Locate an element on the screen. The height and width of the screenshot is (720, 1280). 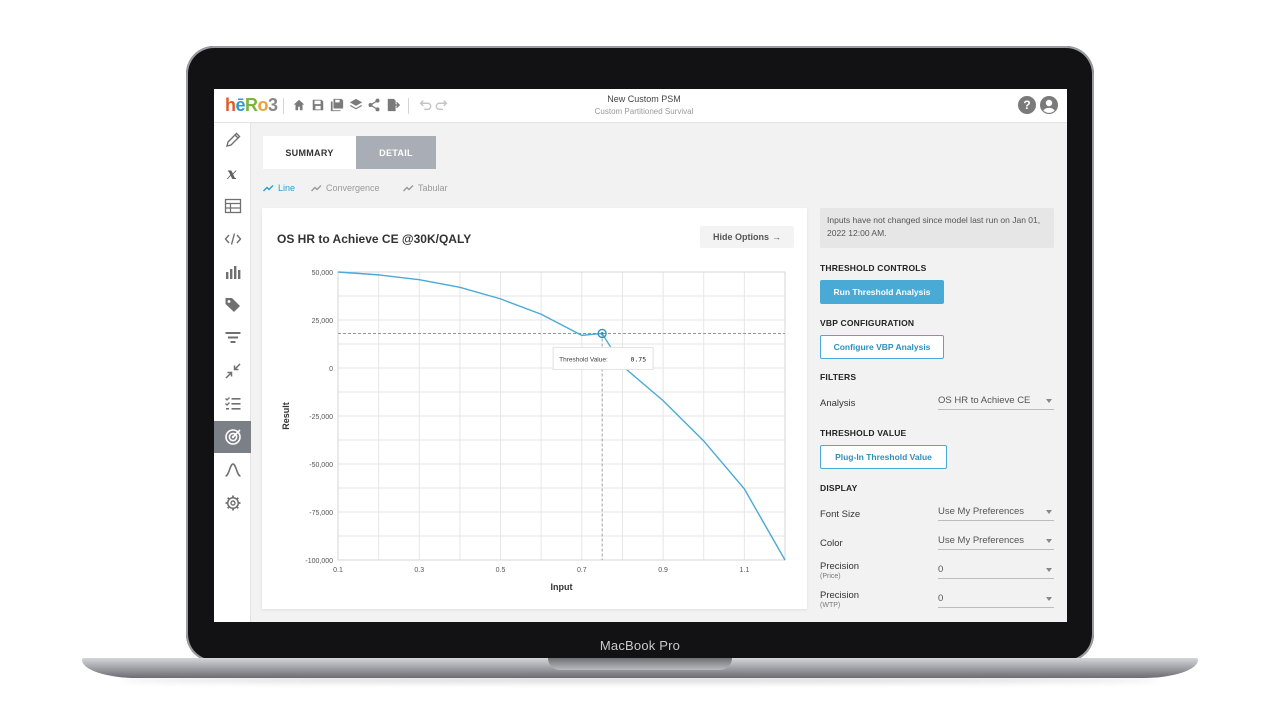
x-tick-label: 0.5 is located at coordinates (501, 570).